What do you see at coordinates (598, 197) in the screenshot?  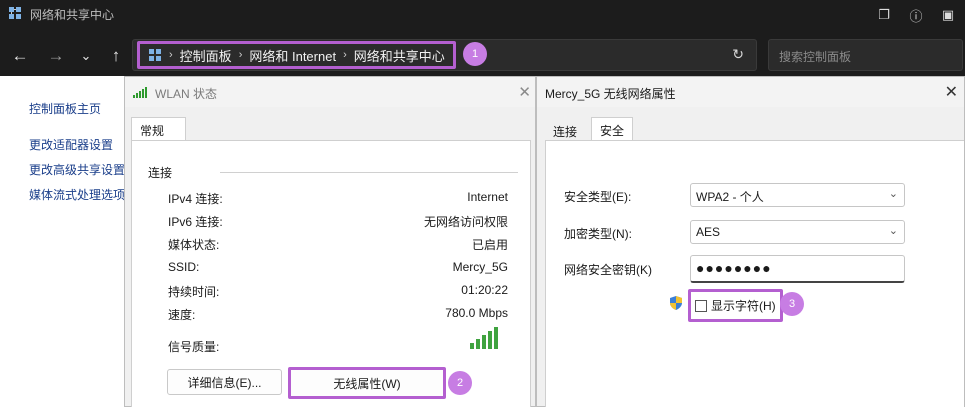 I see `security-type-label: 安全类型(E):` at bounding box center [598, 197].